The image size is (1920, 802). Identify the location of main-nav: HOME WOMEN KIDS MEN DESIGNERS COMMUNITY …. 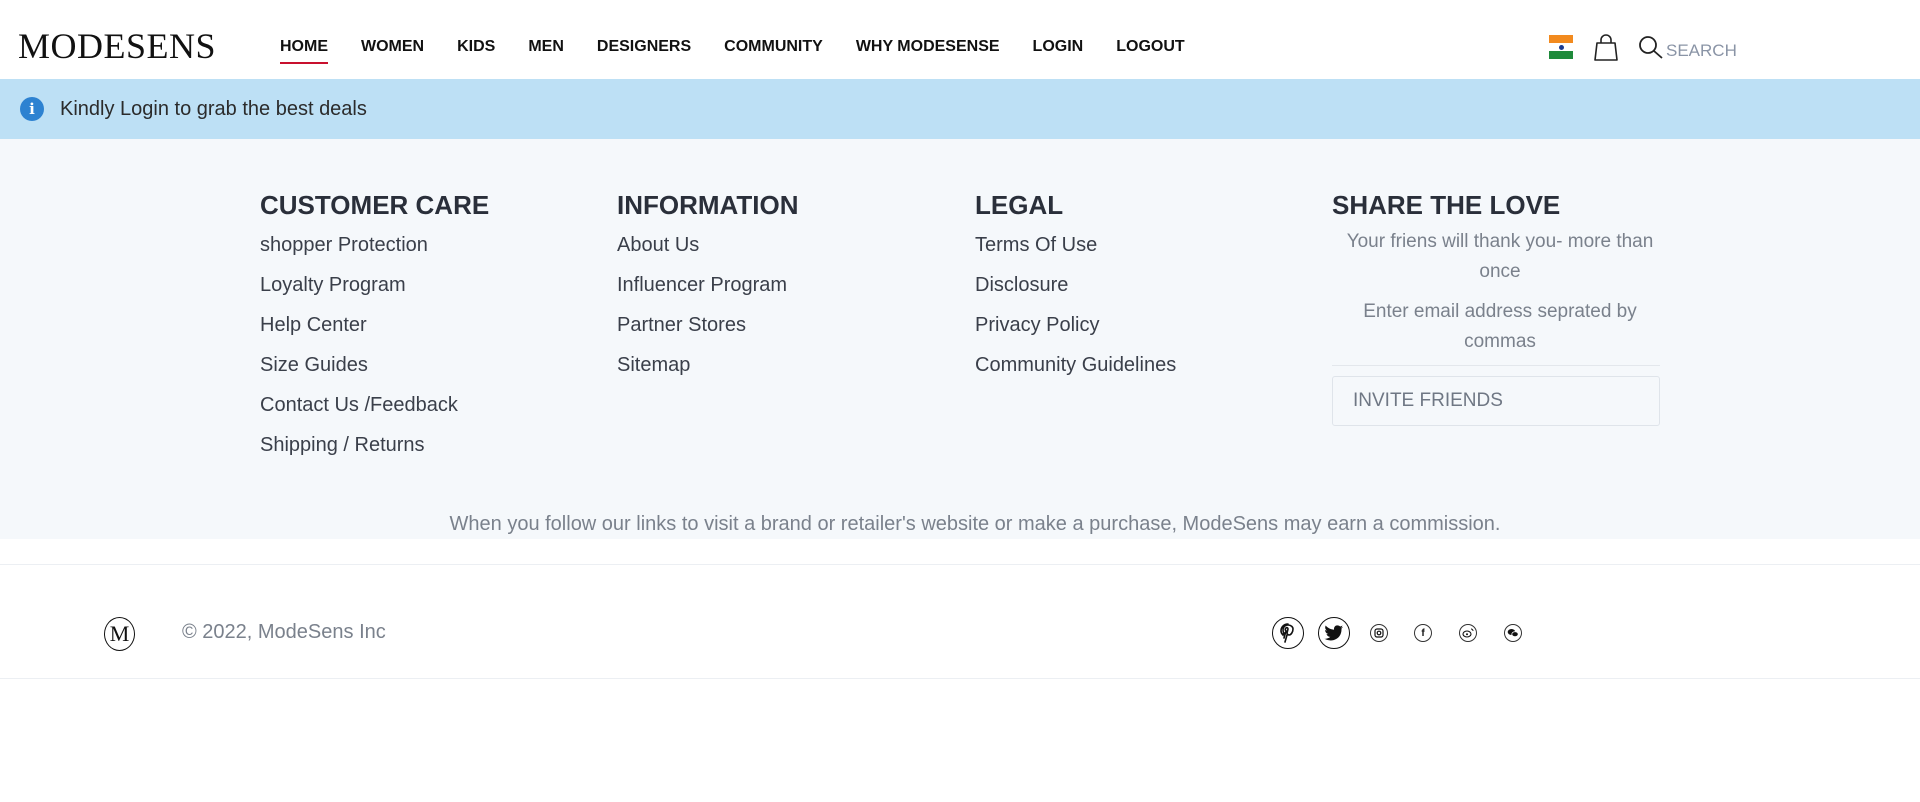
(749, 49).